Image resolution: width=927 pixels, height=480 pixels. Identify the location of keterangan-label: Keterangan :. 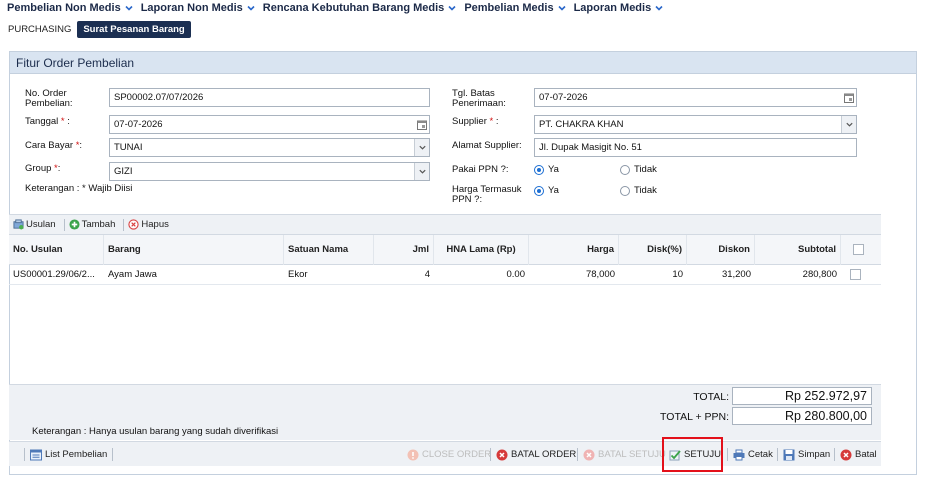
(52, 188).